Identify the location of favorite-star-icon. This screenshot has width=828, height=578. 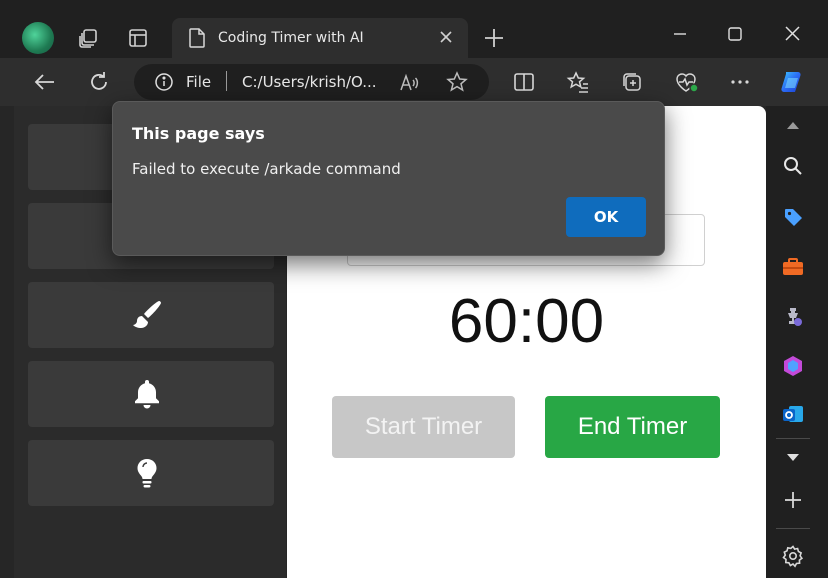
(457, 82).